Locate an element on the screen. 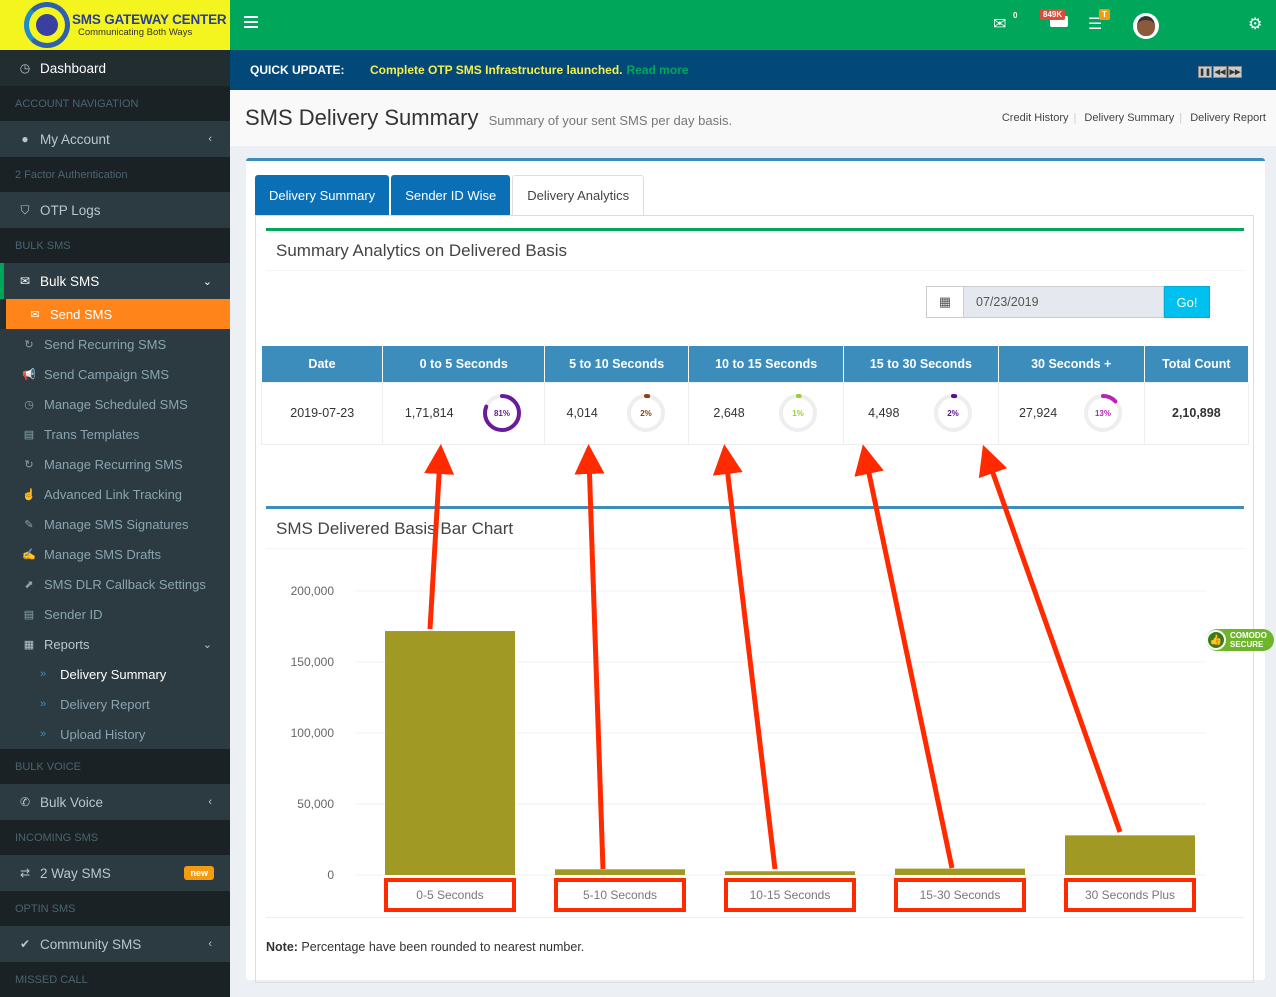  sidebar-item-send-sms: ✉ Send SMS is located at coordinates (118, 314).